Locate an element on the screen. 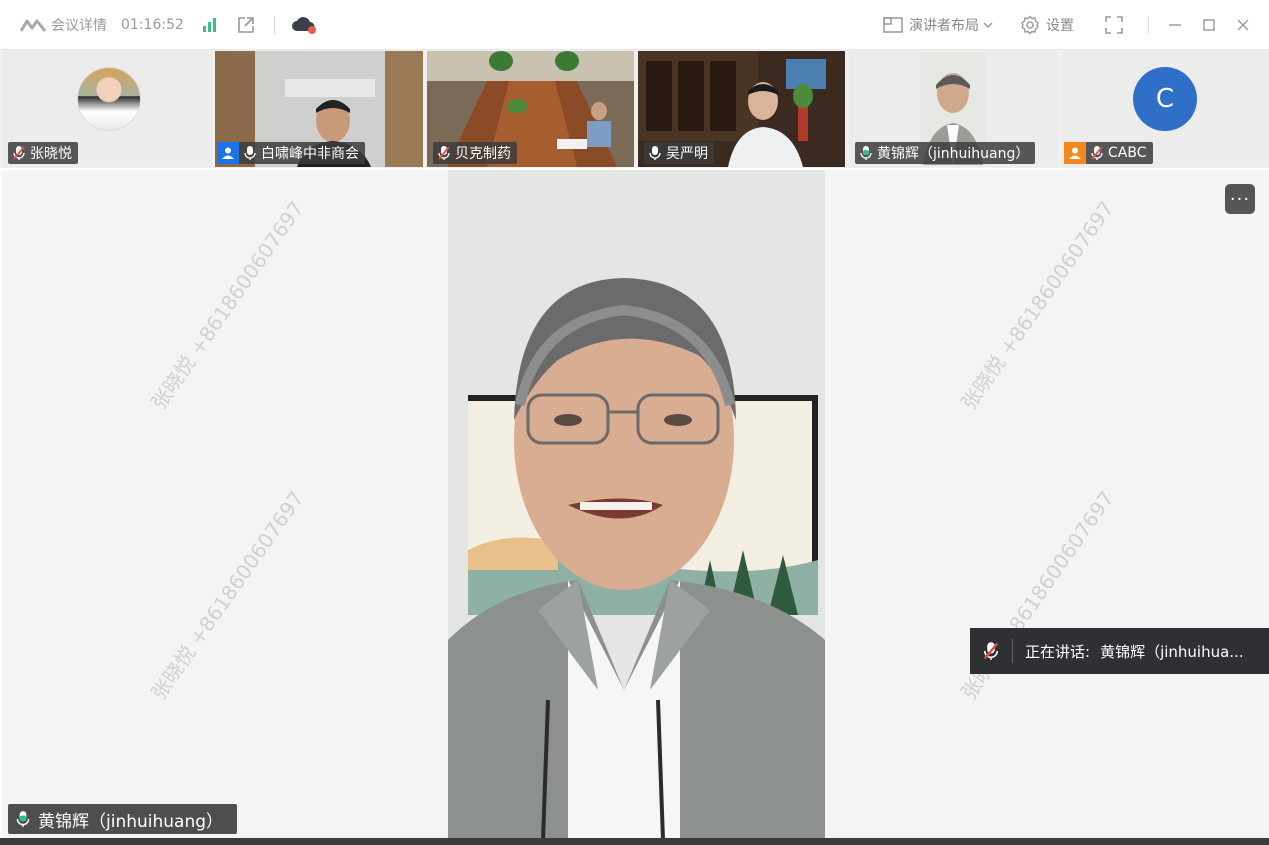 This screenshot has height=845, width=1269. participant-tile: 张晓悦 is located at coordinates (107, 109).